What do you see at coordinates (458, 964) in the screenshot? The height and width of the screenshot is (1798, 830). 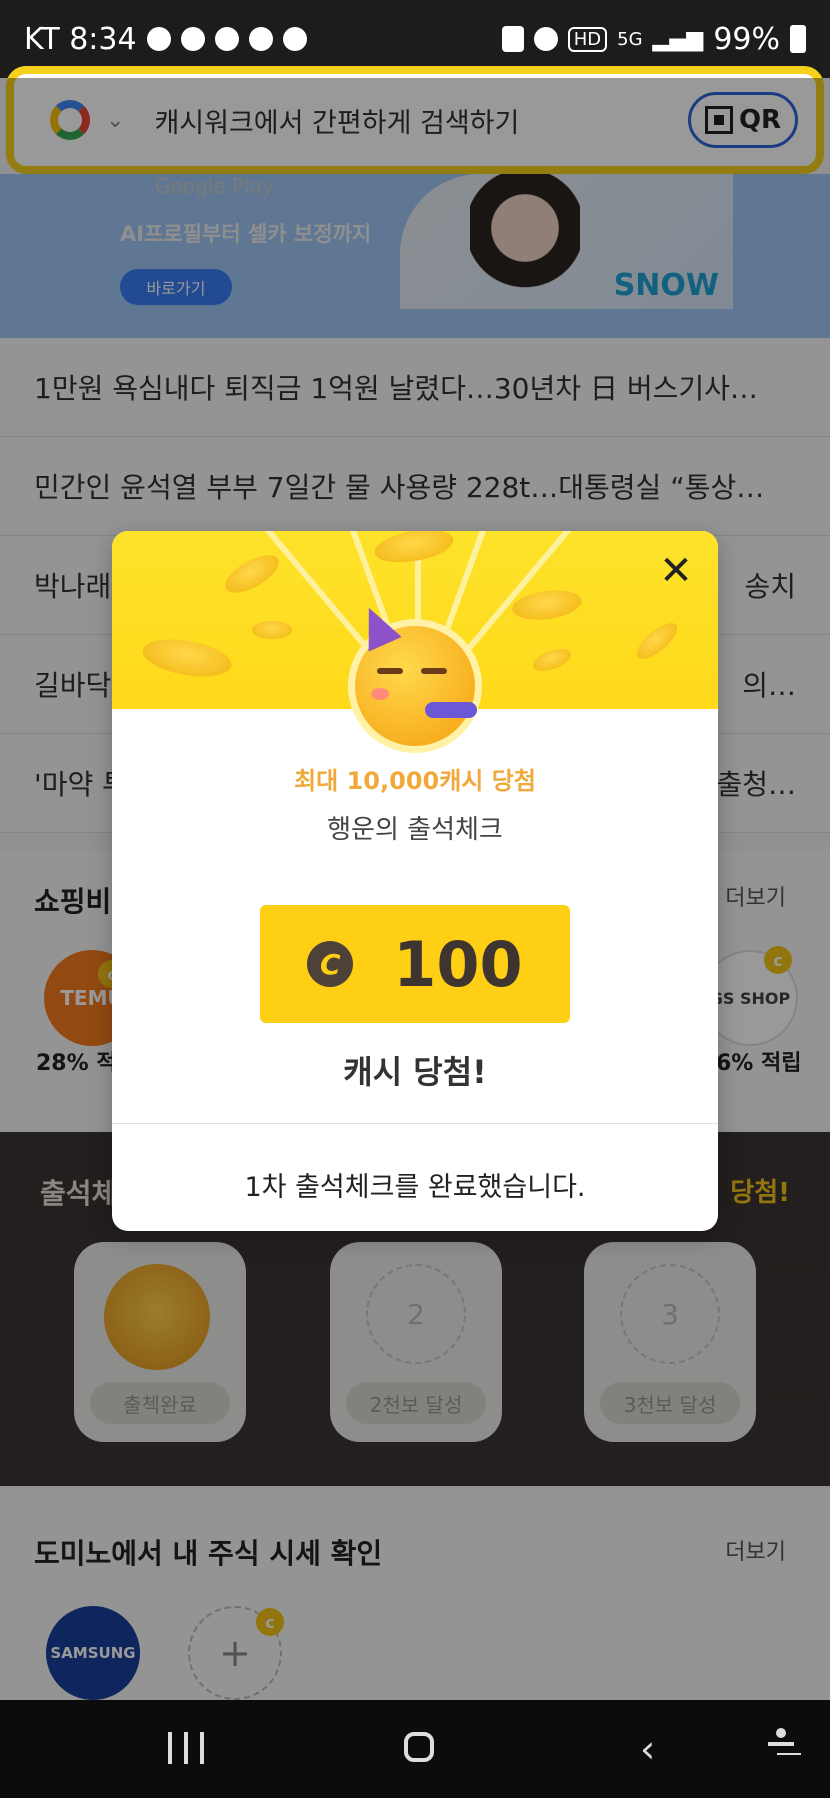 I see `reward-amount: 100` at bounding box center [458, 964].